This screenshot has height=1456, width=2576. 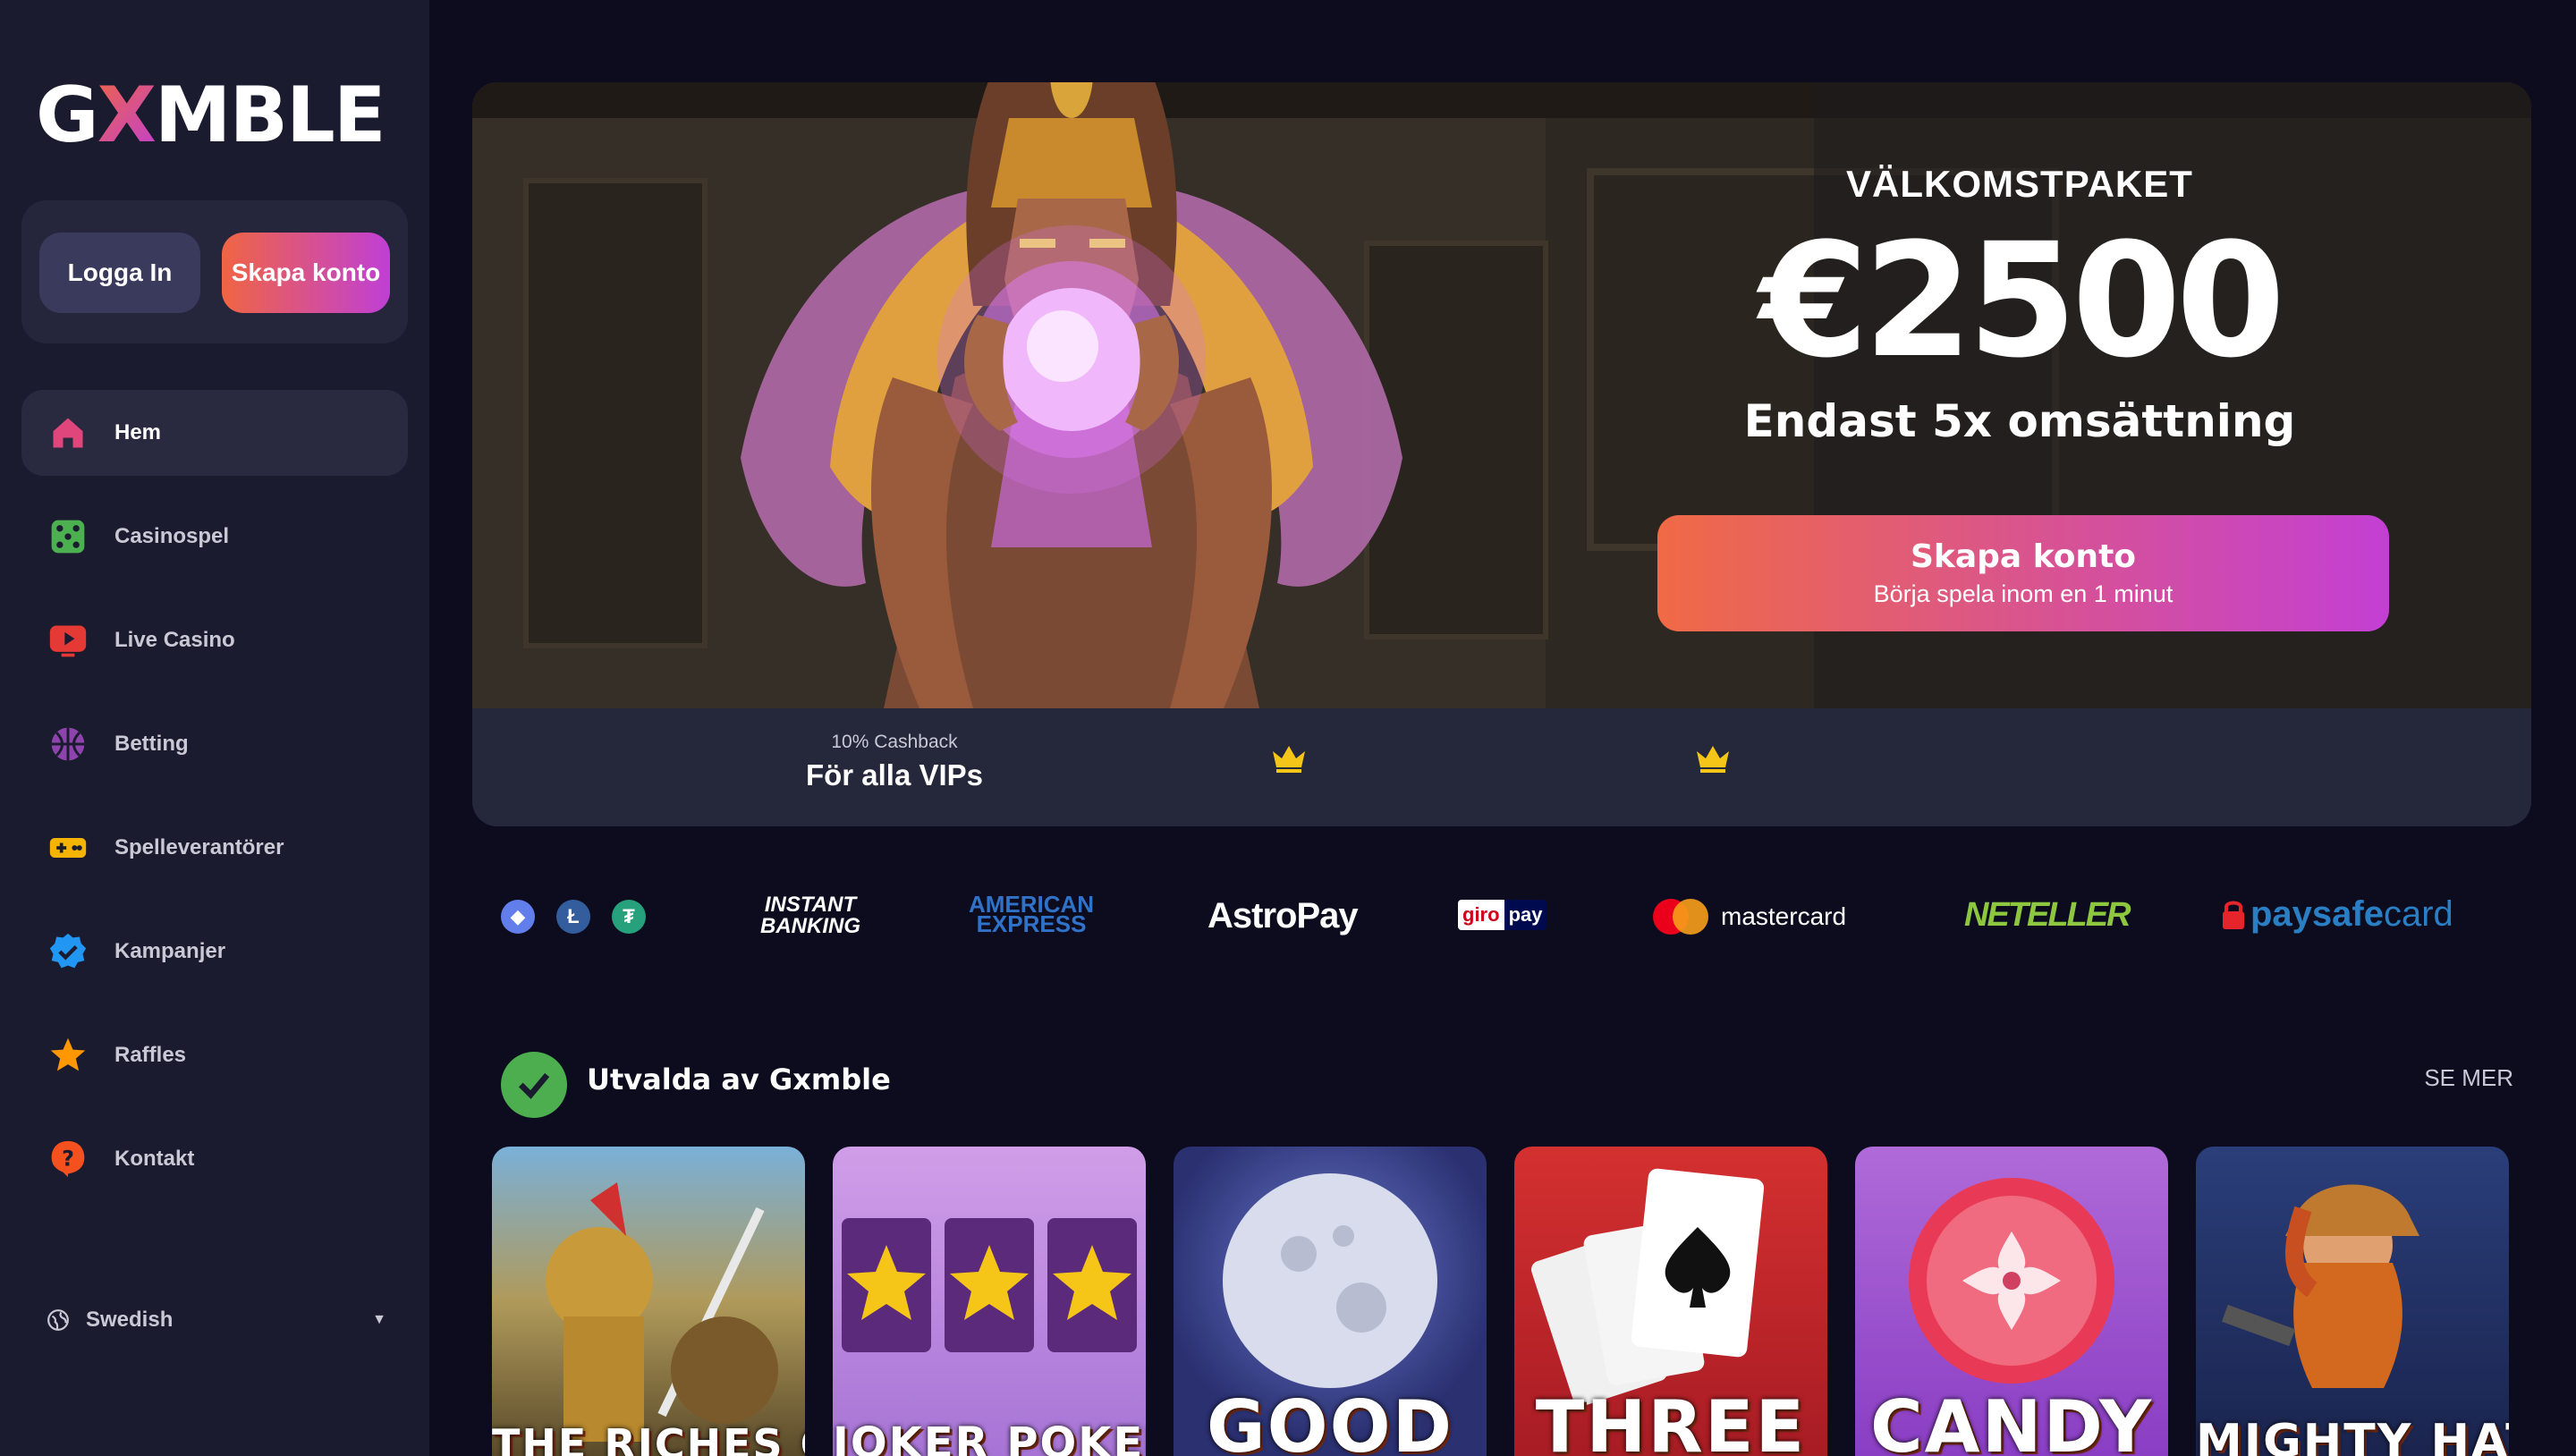 What do you see at coordinates (199, 847) in the screenshot?
I see `sidebar-item-label: Spelleverantörer` at bounding box center [199, 847].